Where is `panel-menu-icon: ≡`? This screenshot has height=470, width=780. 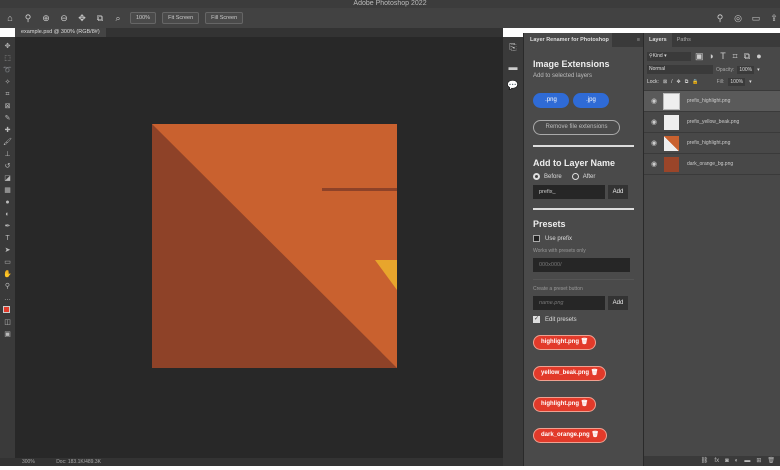
panel-menu-icon: ≡ is located at coordinates (638, 40).